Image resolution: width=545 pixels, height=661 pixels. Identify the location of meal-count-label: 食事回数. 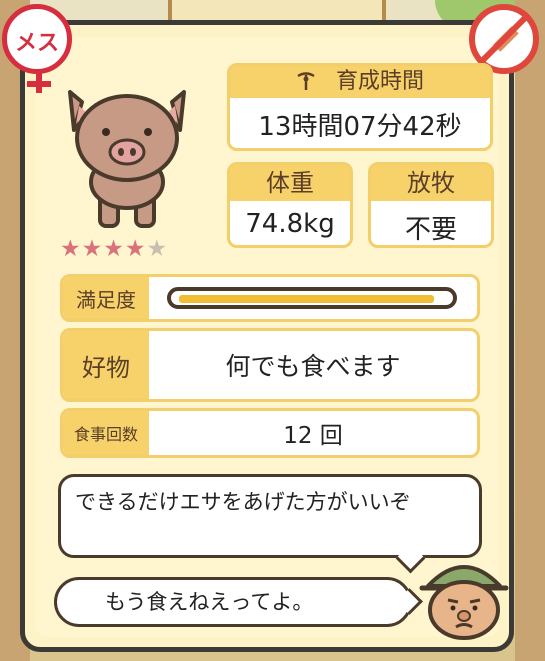
(106, 433).